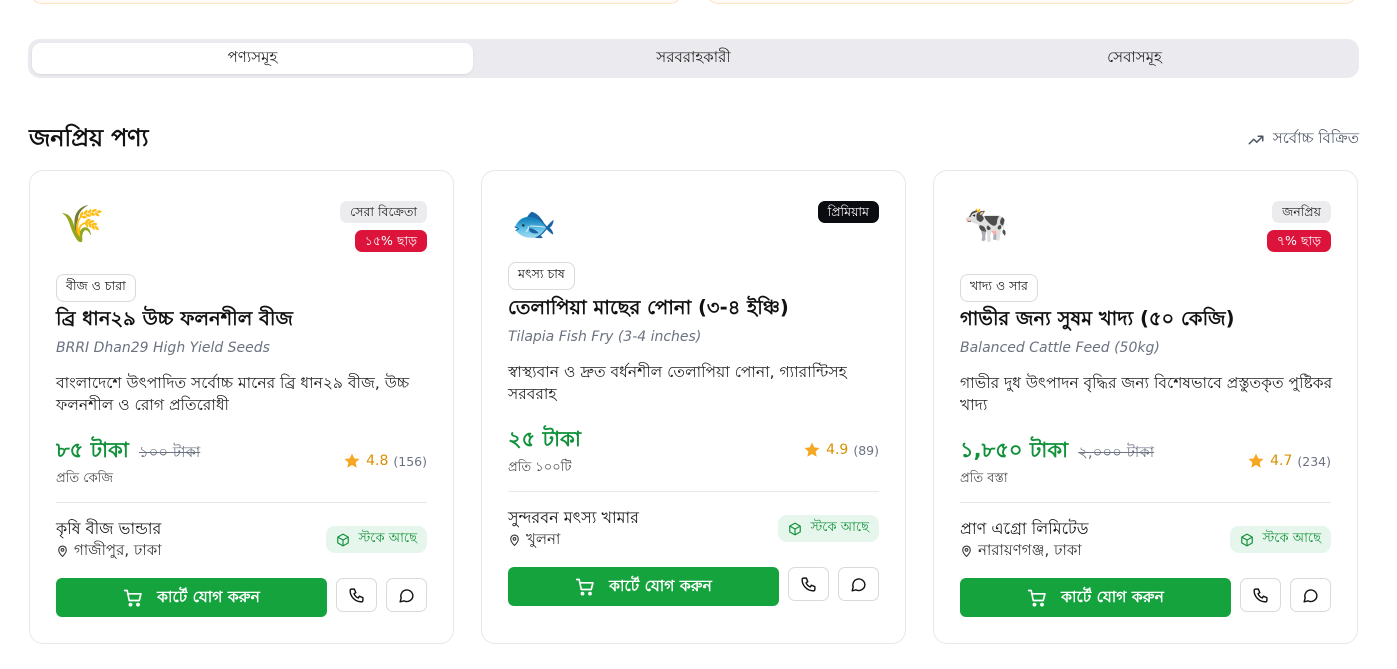 The image size is (1397, 669). Describe the element at coordinates (89, 138) in the screenshot. I see `section-title: জনপ্রিয় পণ্য` at that location.